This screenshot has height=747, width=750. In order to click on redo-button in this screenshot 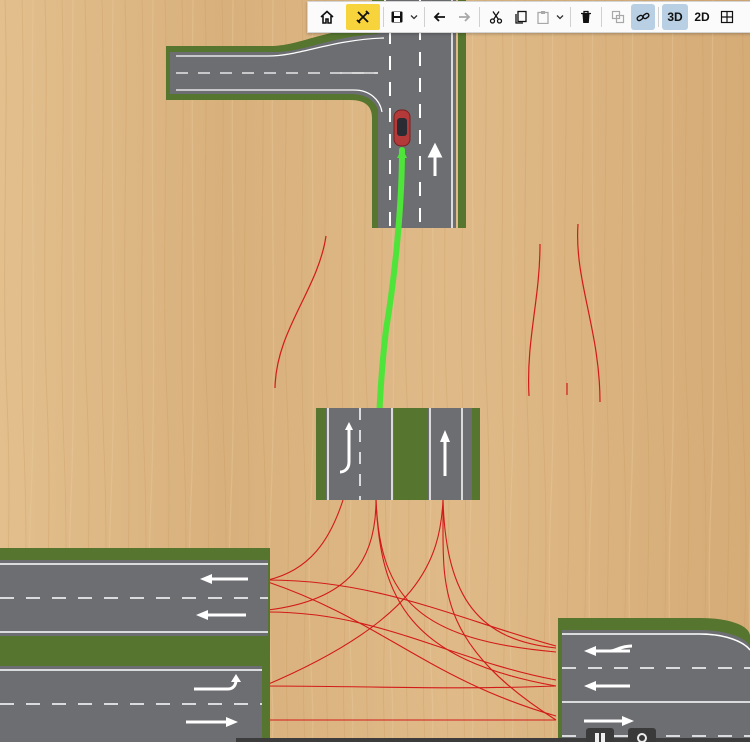, I will do `click(464, 17)`.